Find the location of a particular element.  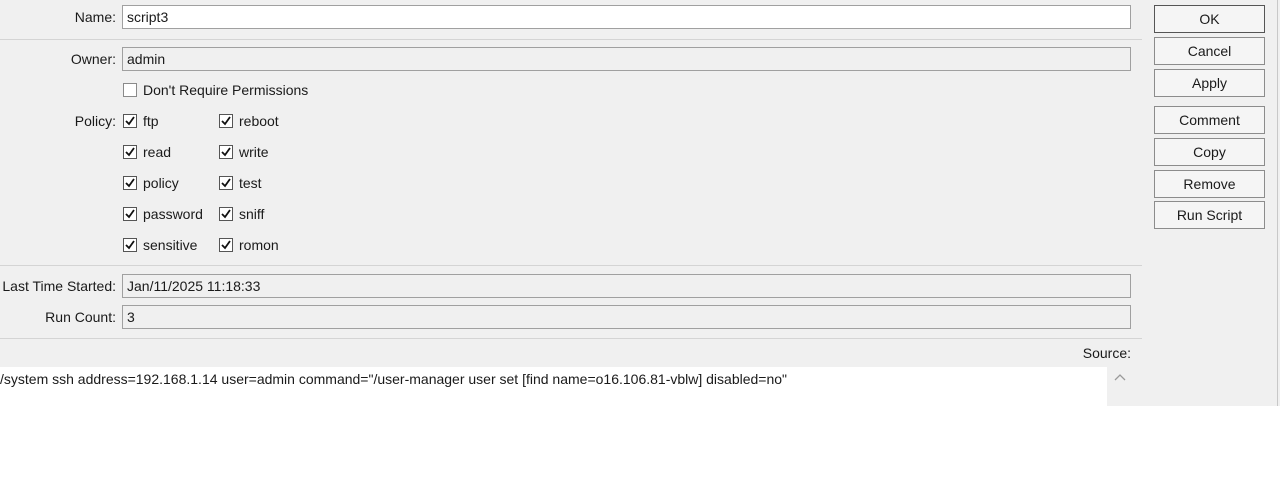

comment-button: Comment is located at coordinates (1209, 120).